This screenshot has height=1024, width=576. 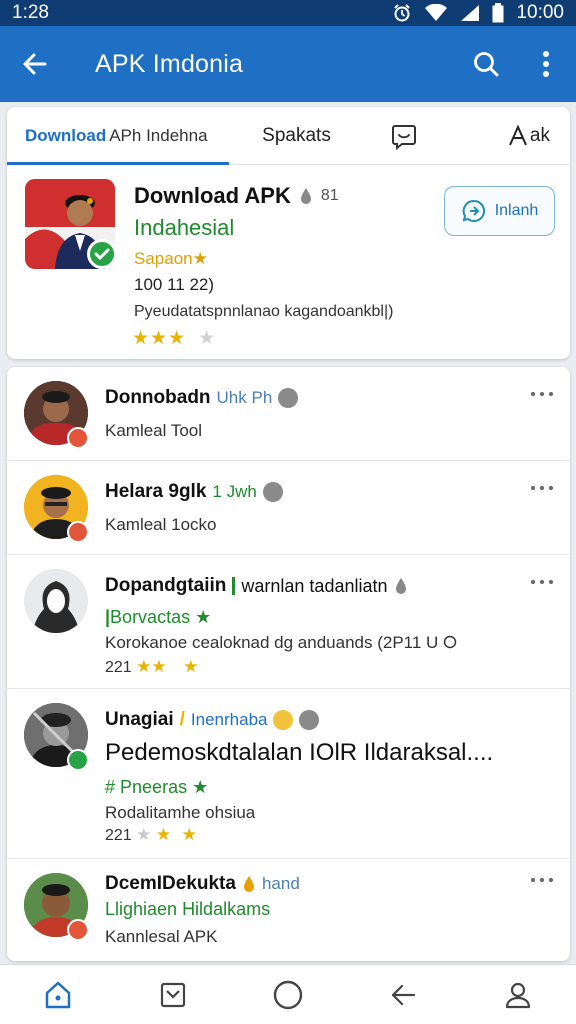 I want to click on back-icon, so click(x=404, y=994).